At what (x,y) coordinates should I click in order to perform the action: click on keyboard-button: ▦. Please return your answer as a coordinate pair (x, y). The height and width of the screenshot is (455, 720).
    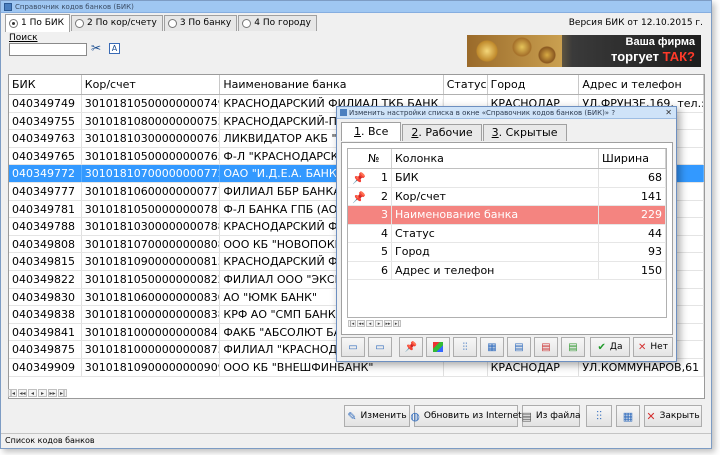
    Looking at the image, I should click on (628, 416).